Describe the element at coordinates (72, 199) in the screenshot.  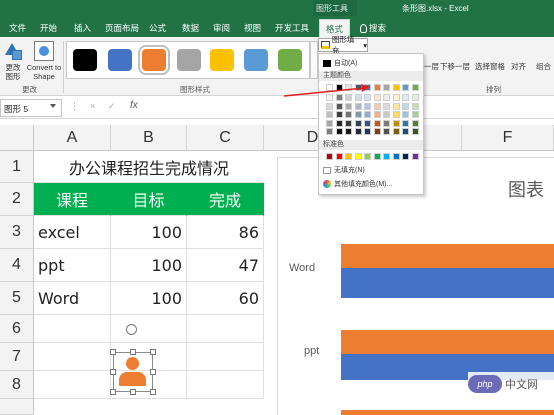
I see `header-cell-course: 课程` at that location.